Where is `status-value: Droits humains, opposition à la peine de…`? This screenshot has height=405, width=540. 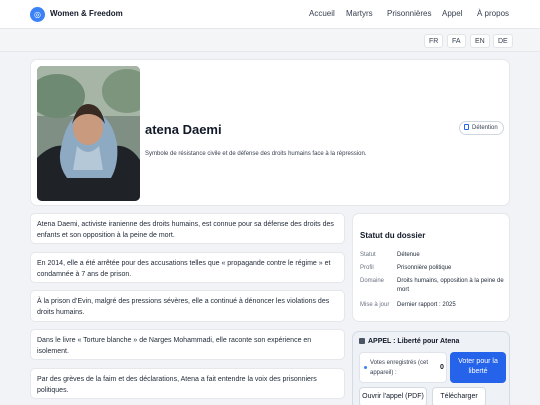 status-value: Droits humains, opposition à la peine de… is located at coordinates (450, 285).